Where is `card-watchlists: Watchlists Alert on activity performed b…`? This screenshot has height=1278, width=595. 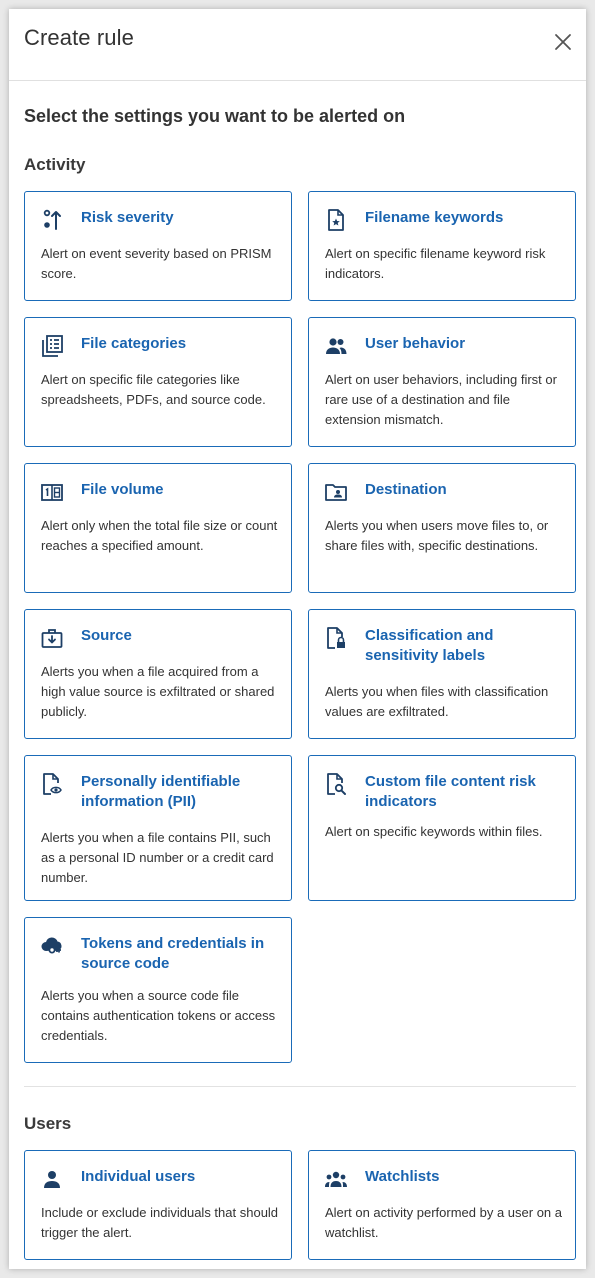 card-watchlists: Watchlists Alert on activity performed b… is located at coordinates (442, 1205).